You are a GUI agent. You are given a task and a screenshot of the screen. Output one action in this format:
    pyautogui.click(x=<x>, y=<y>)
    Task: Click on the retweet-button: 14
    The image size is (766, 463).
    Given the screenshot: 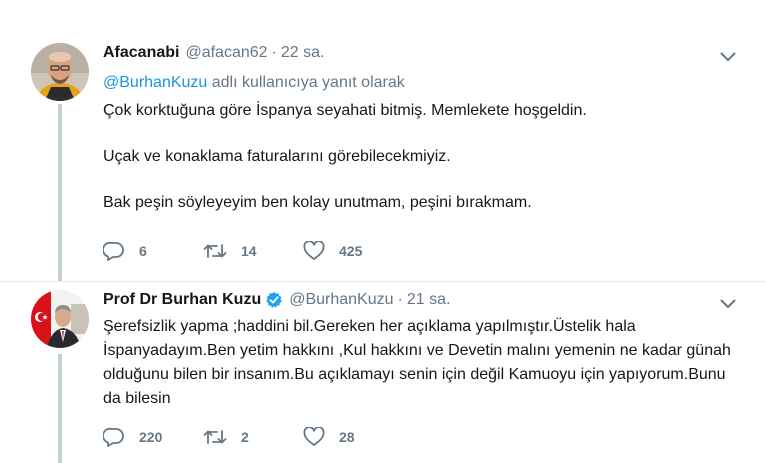 What is the action you would take?
    pyautogui.click(x=253, y=251)
    